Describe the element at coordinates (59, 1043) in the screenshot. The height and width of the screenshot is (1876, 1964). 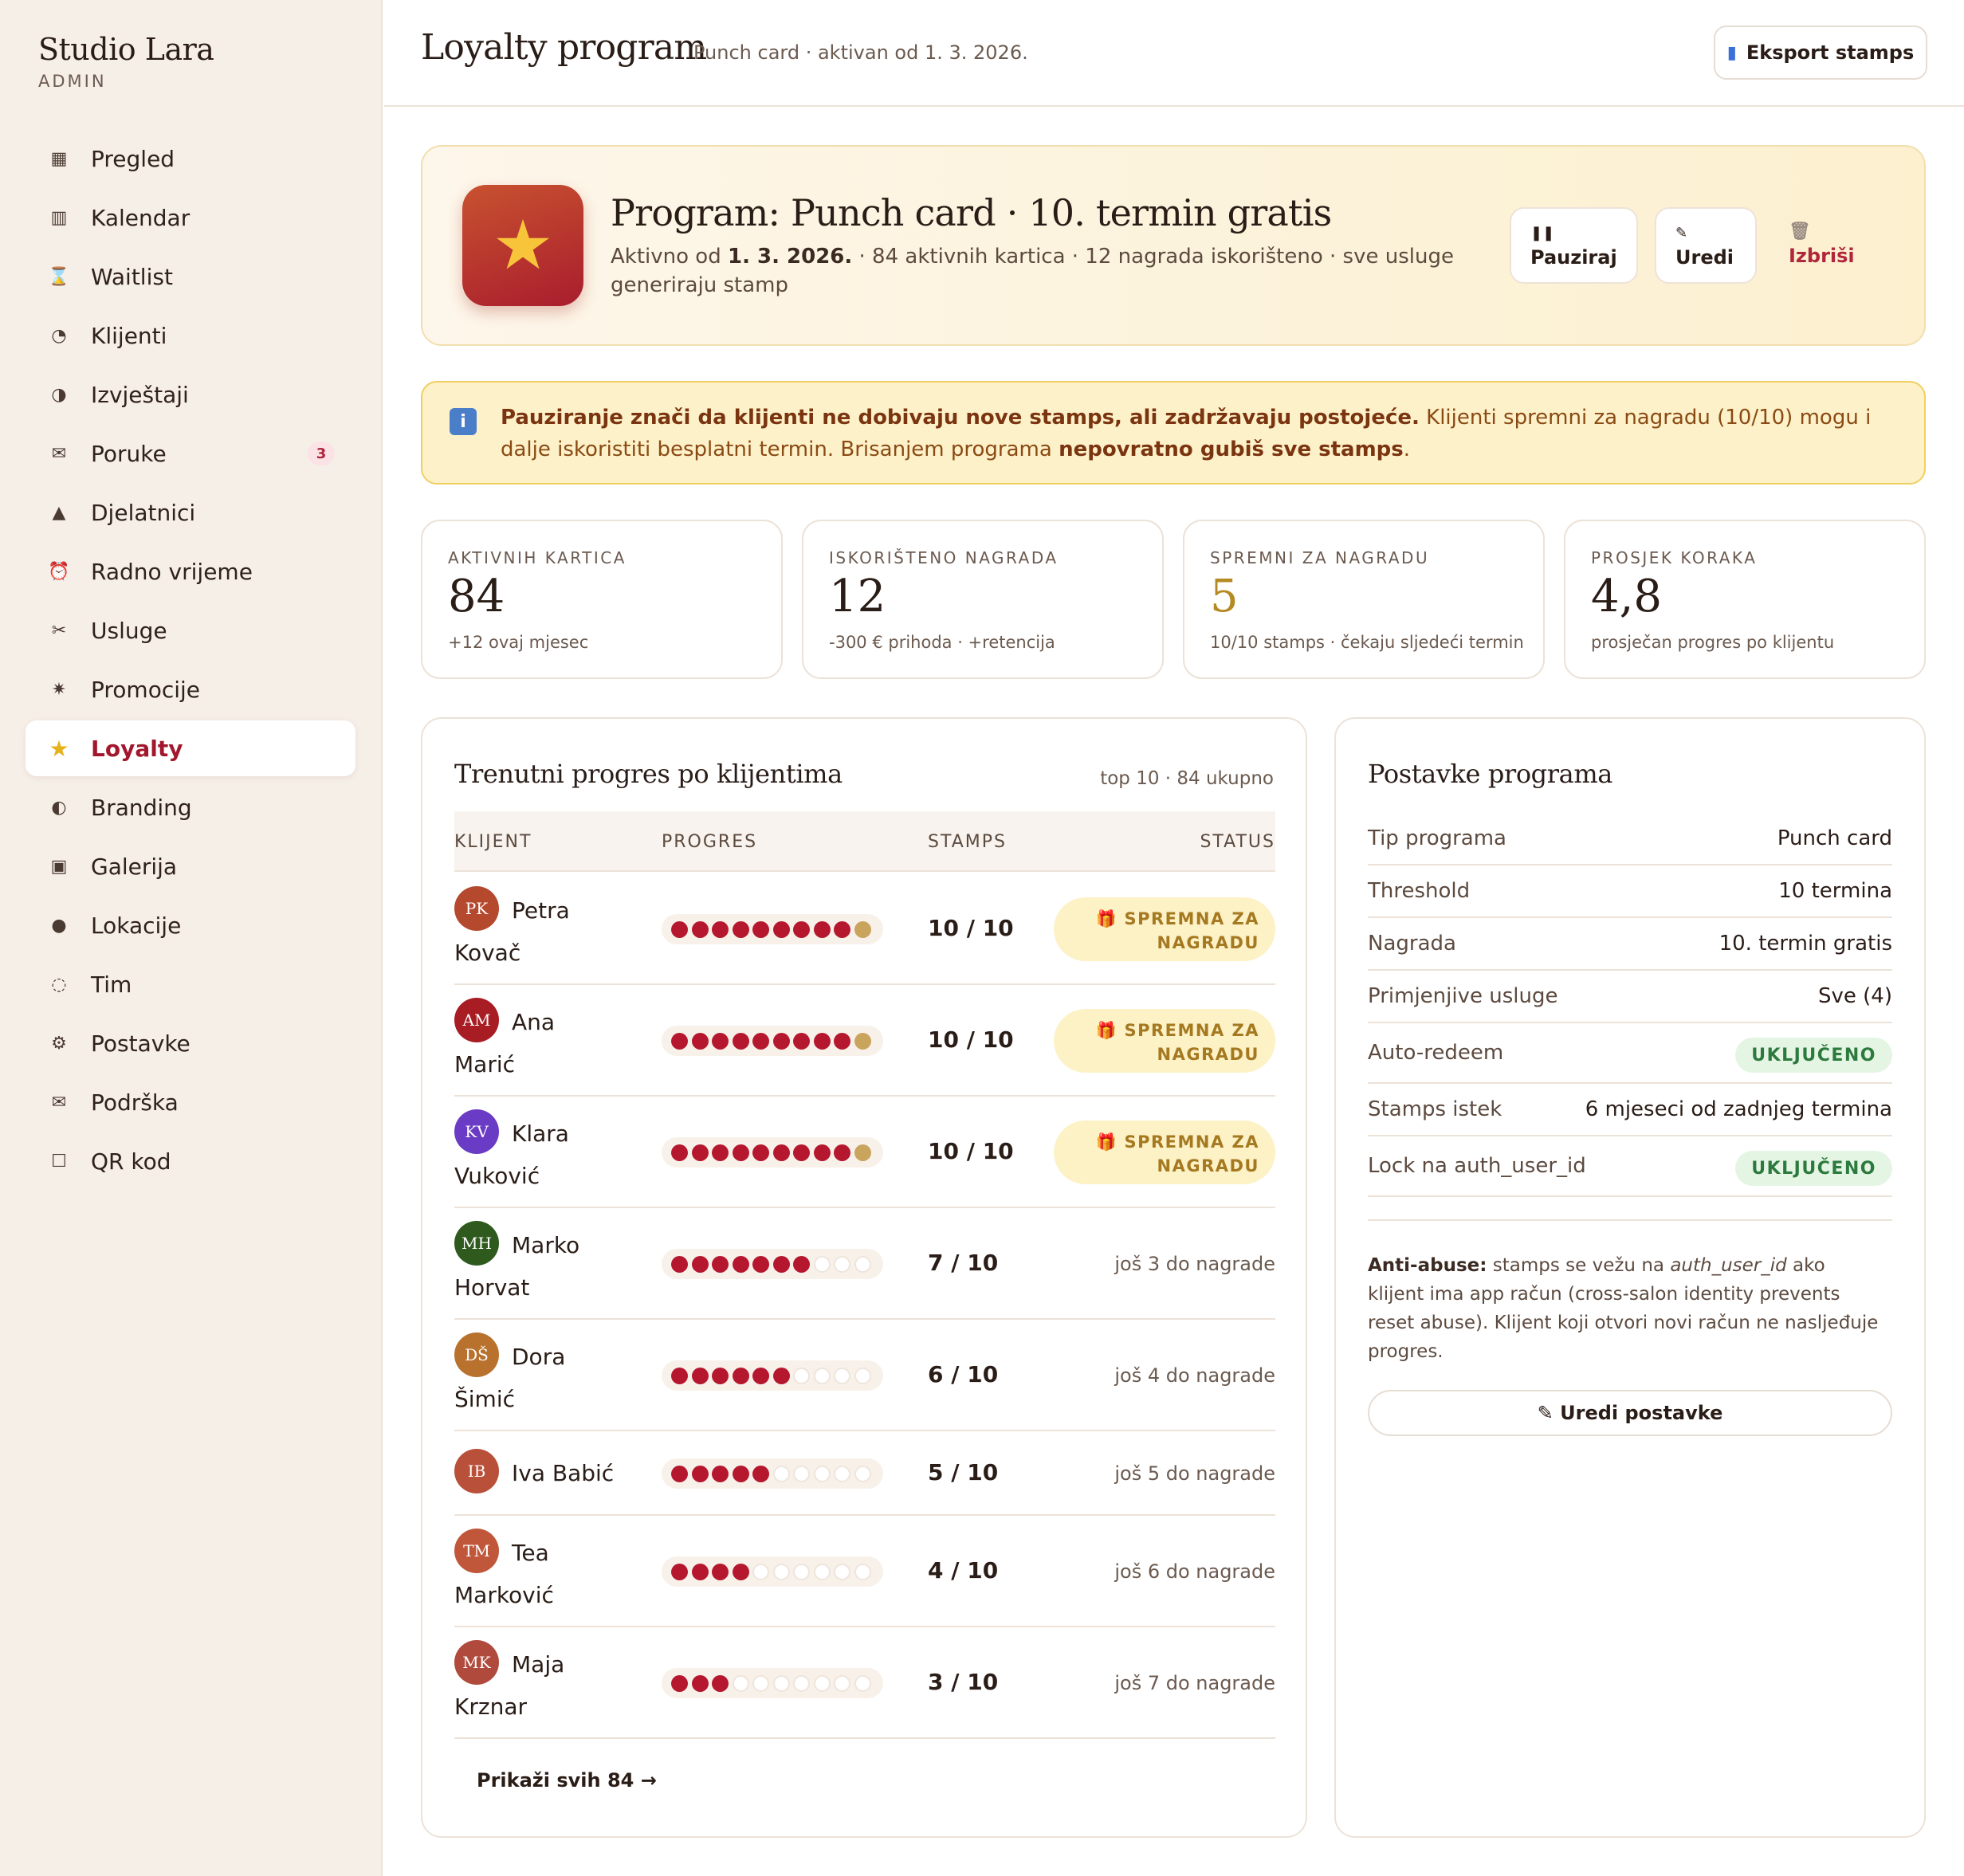
I see `gear-icon: ⚙` at that location.